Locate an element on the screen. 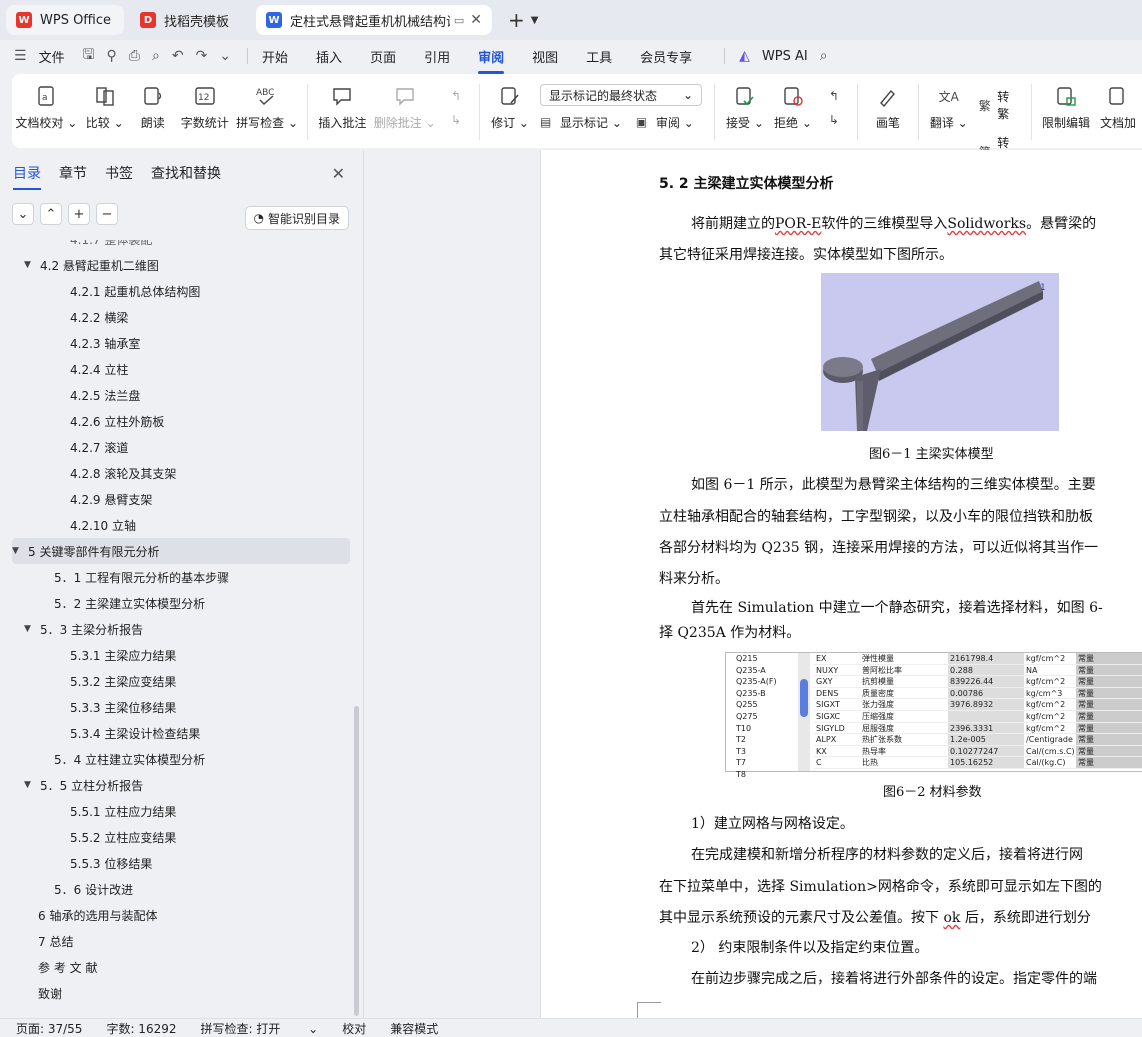  markup-state-select: 显示标记的最终状态 ⌄ is located at coordinates (621, 95).